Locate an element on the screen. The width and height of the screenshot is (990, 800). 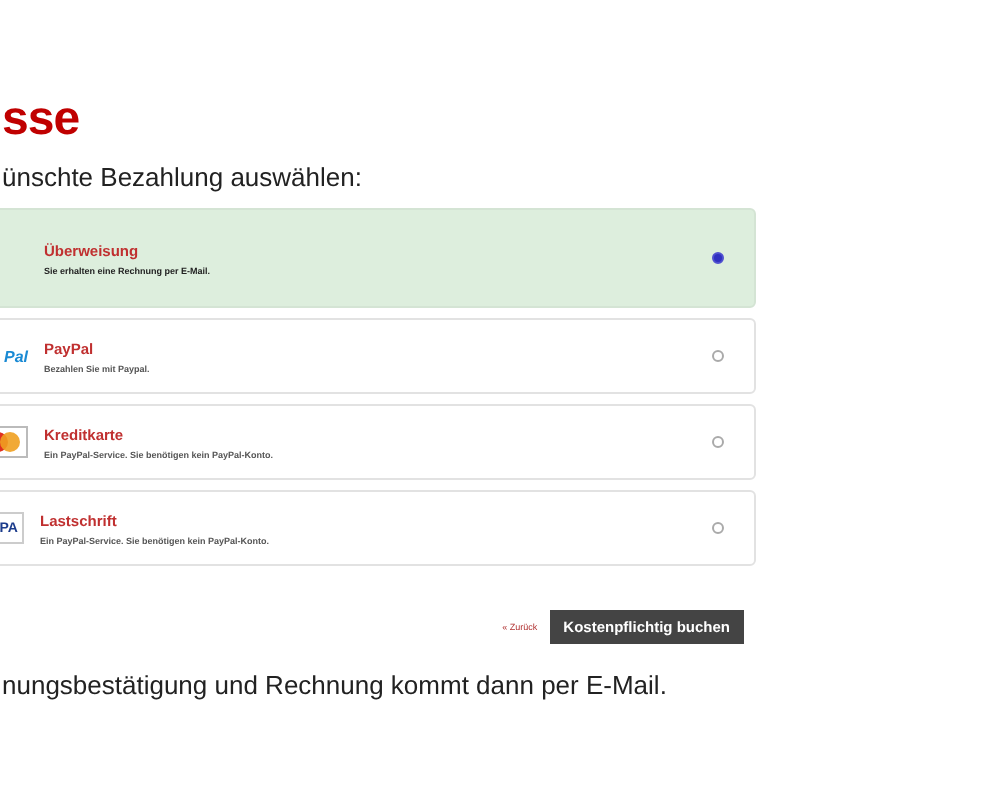
footer-note: nungsbestätigung und Rechnung kommt dann per E-Mail. is located at coordinates (335, 685).